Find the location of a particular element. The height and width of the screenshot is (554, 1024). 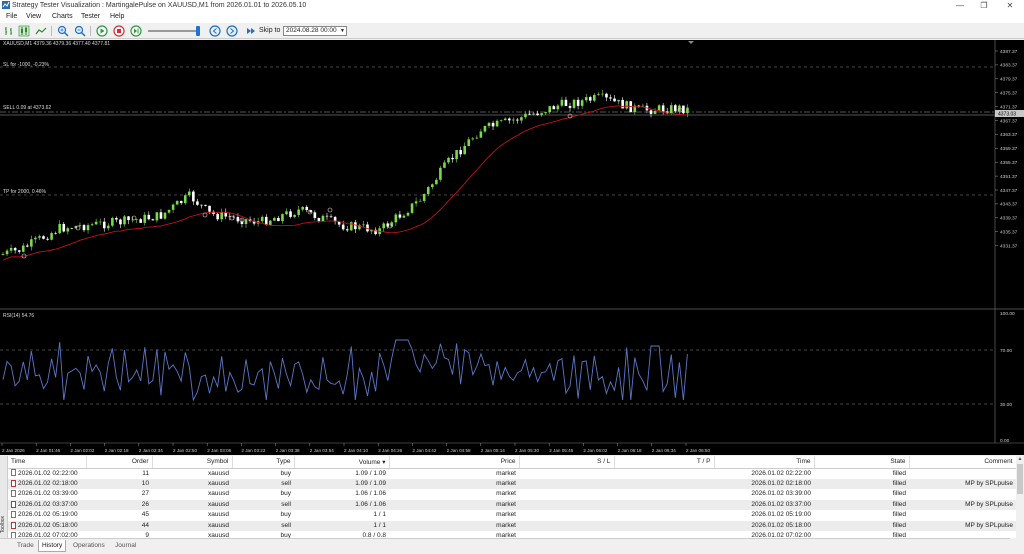

history-scrollbar: ▲ is located at coordinates (1020, 497).